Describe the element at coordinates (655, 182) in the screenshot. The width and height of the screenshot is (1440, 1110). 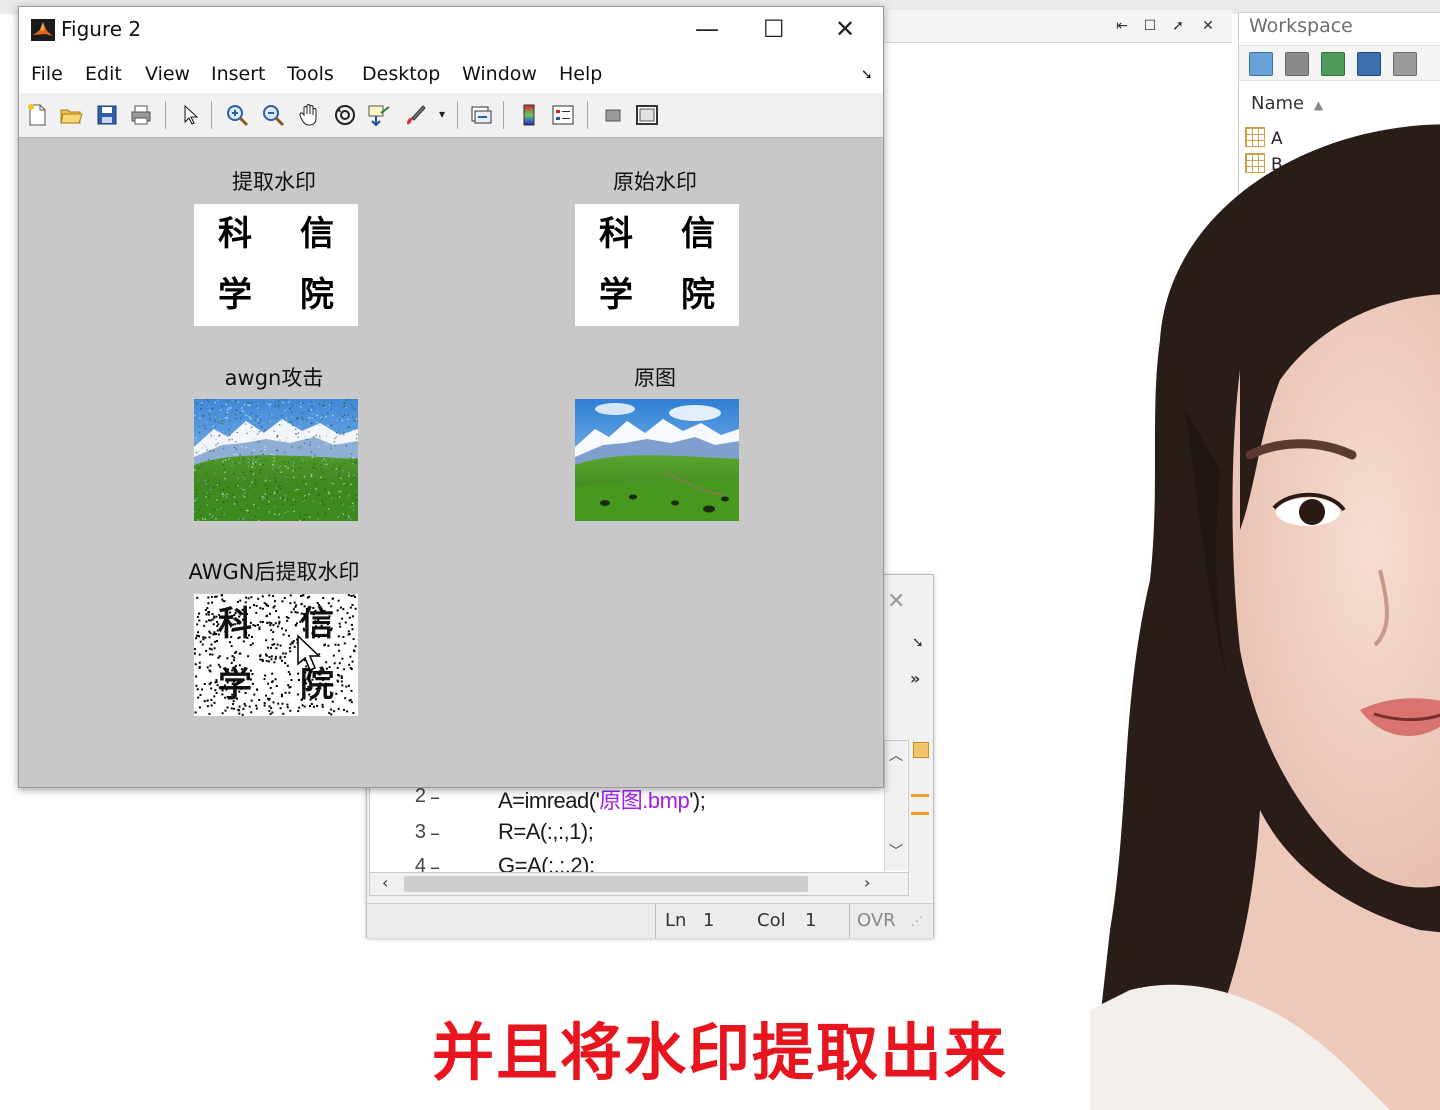
I see `subplot-title-original-watermark: 原始水印` at that location.